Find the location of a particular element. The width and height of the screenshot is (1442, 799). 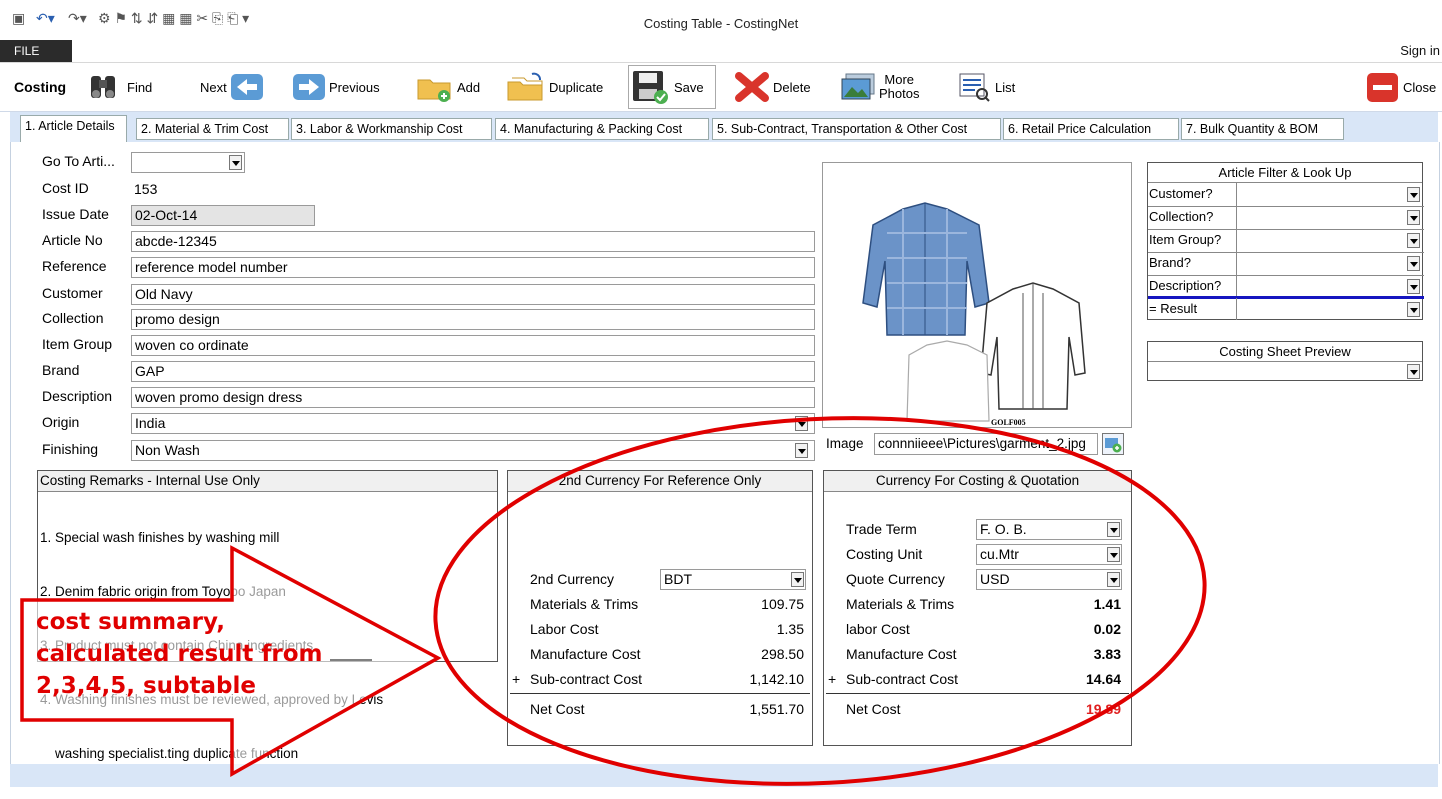

more-photos-button: More Photos is located at coordinates (879, 87).